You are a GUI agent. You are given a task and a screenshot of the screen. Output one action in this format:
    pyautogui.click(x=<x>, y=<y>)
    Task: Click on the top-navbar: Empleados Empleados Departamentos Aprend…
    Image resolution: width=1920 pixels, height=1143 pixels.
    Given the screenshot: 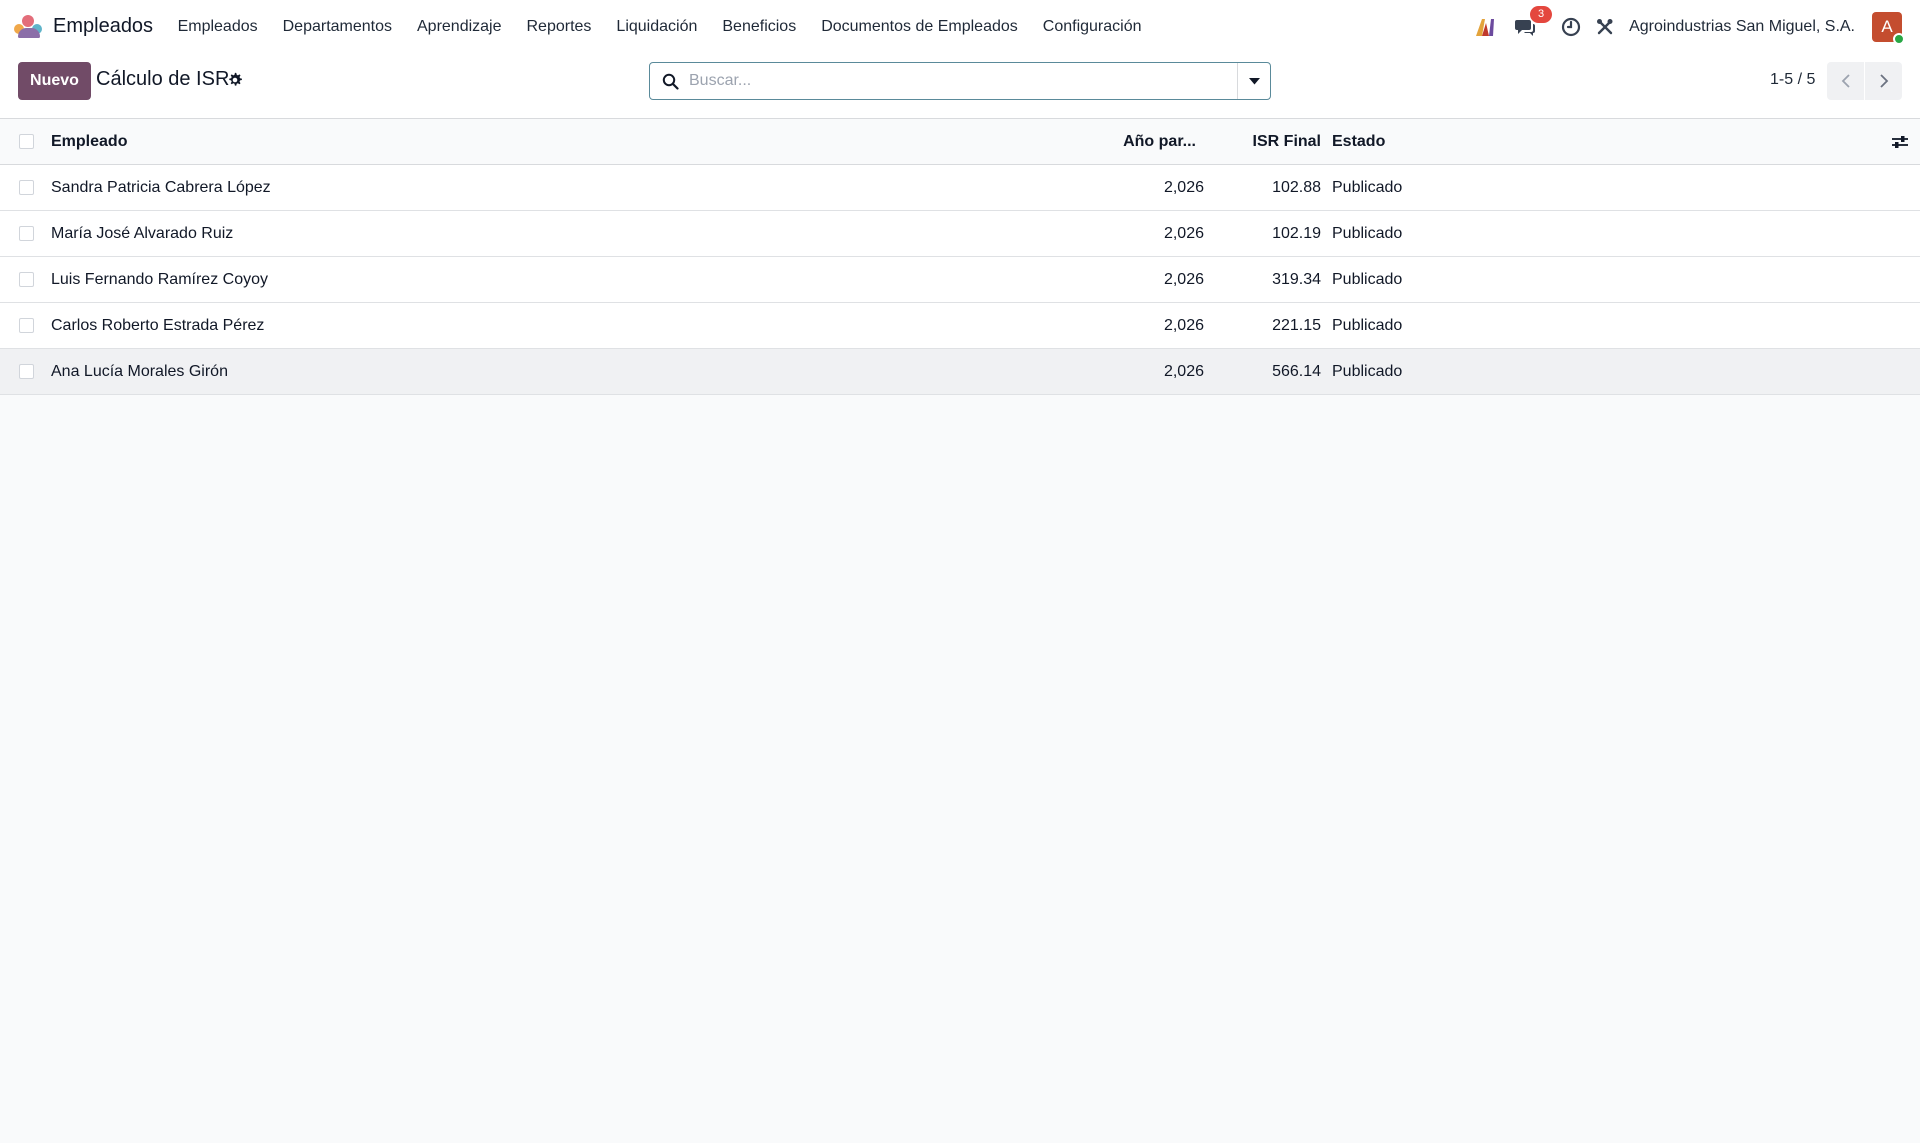 What is the action you would take?
    pyautogui.click(x=960, y=26)
    